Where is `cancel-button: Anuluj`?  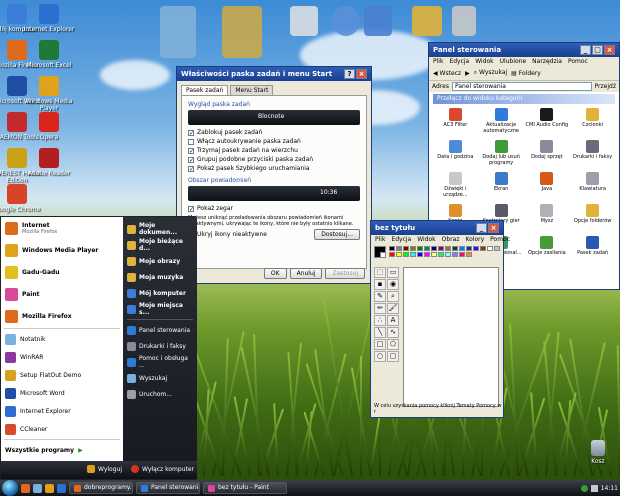
cancel-button: Anuluj is located at coordinates (306, 273).